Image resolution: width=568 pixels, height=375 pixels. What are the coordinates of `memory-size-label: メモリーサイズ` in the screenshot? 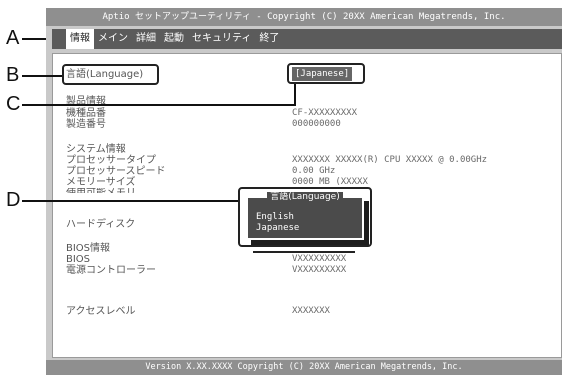 It's located at (101, 182).